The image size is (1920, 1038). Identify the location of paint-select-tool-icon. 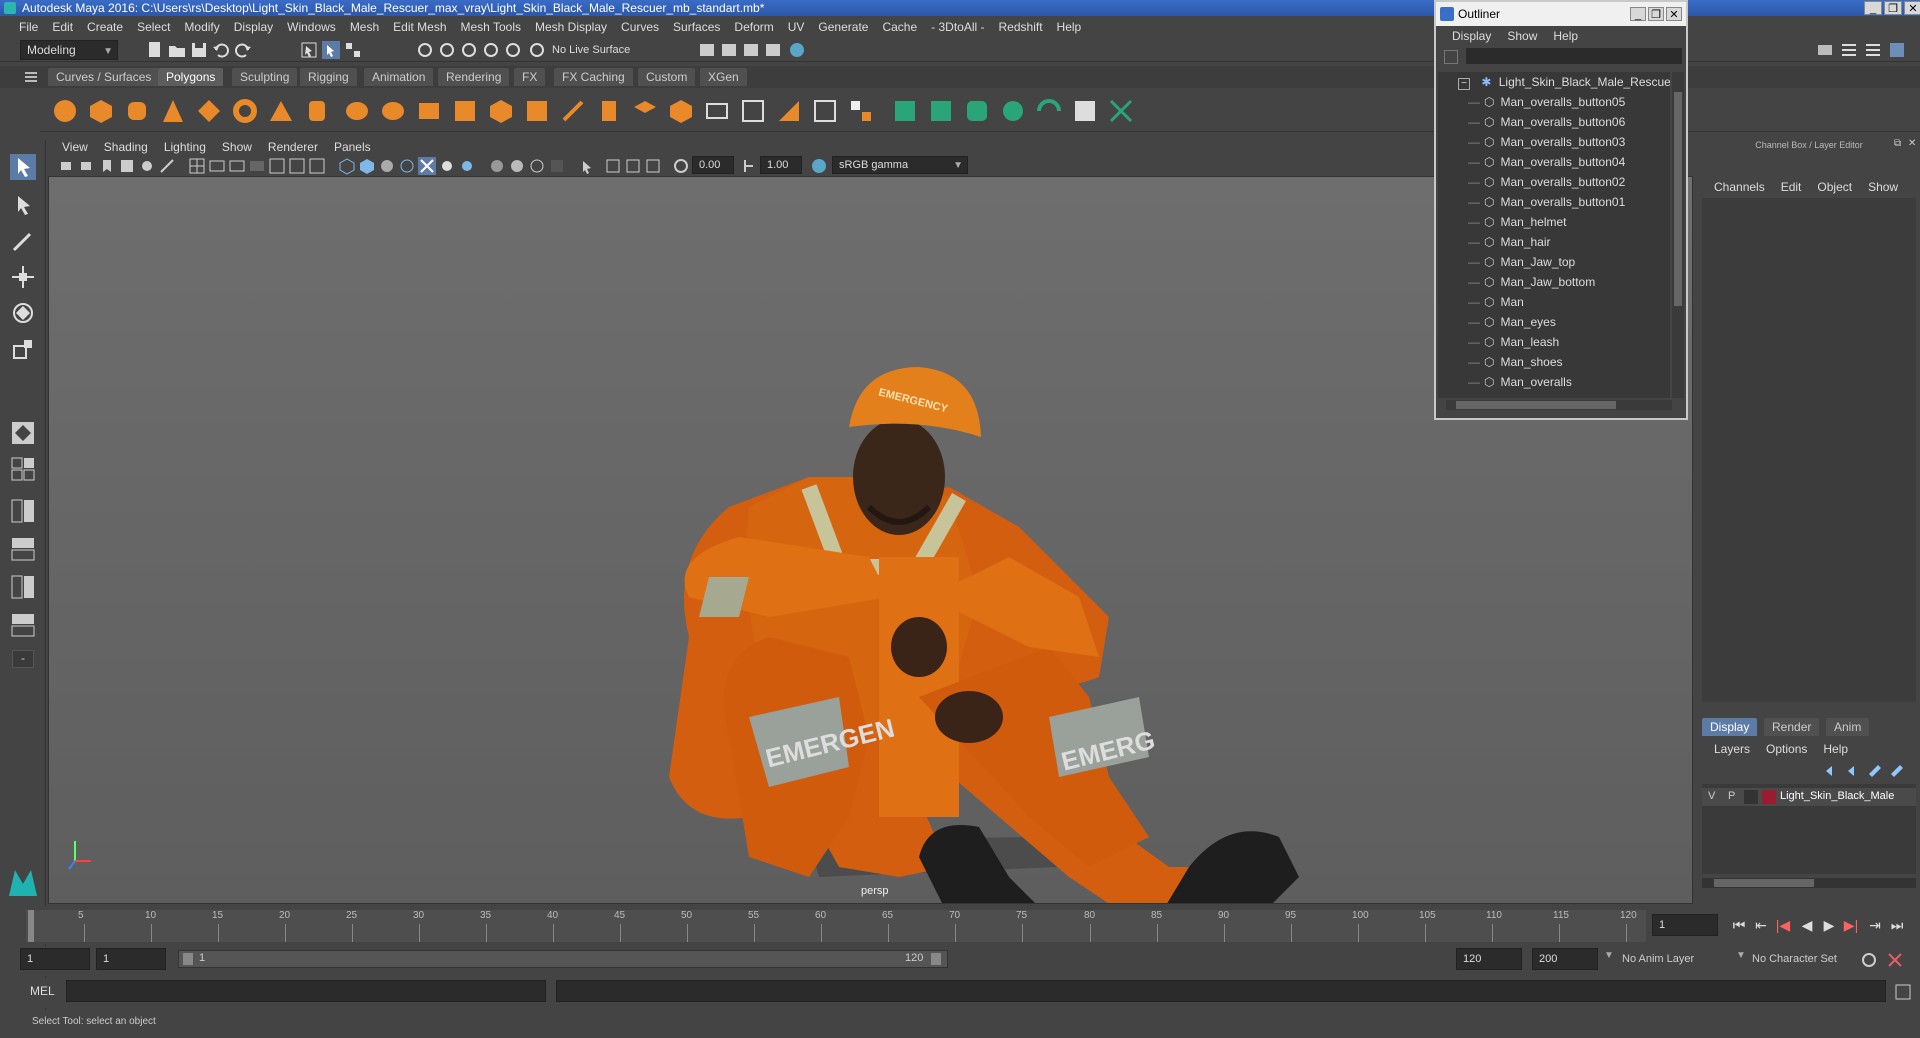
(23, 241).